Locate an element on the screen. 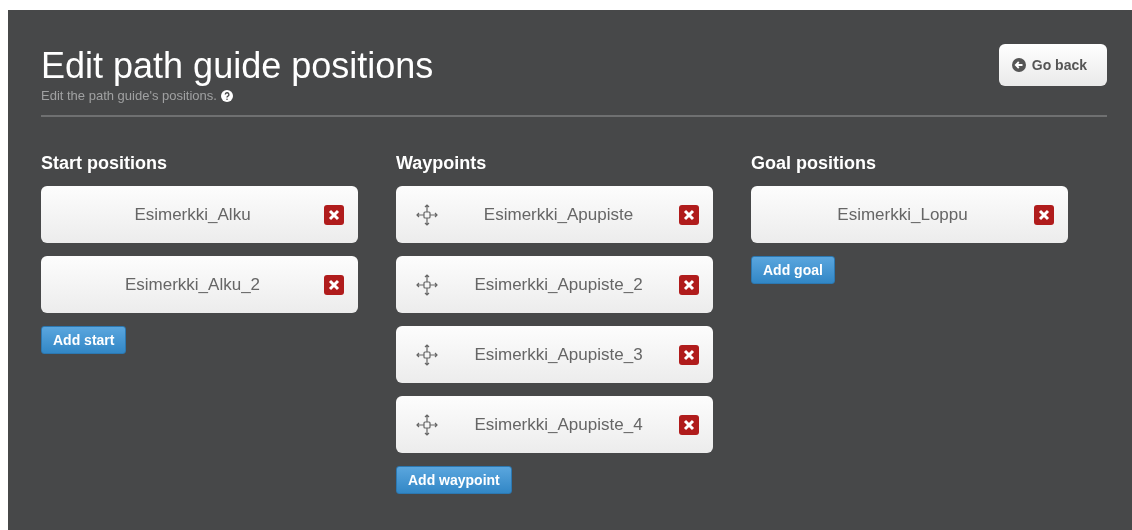 Image resolution: width=1132 pixels, height=530 pixels. position-name: Esimerkki_Apupiste_2 is located at coordinates (558, 284).